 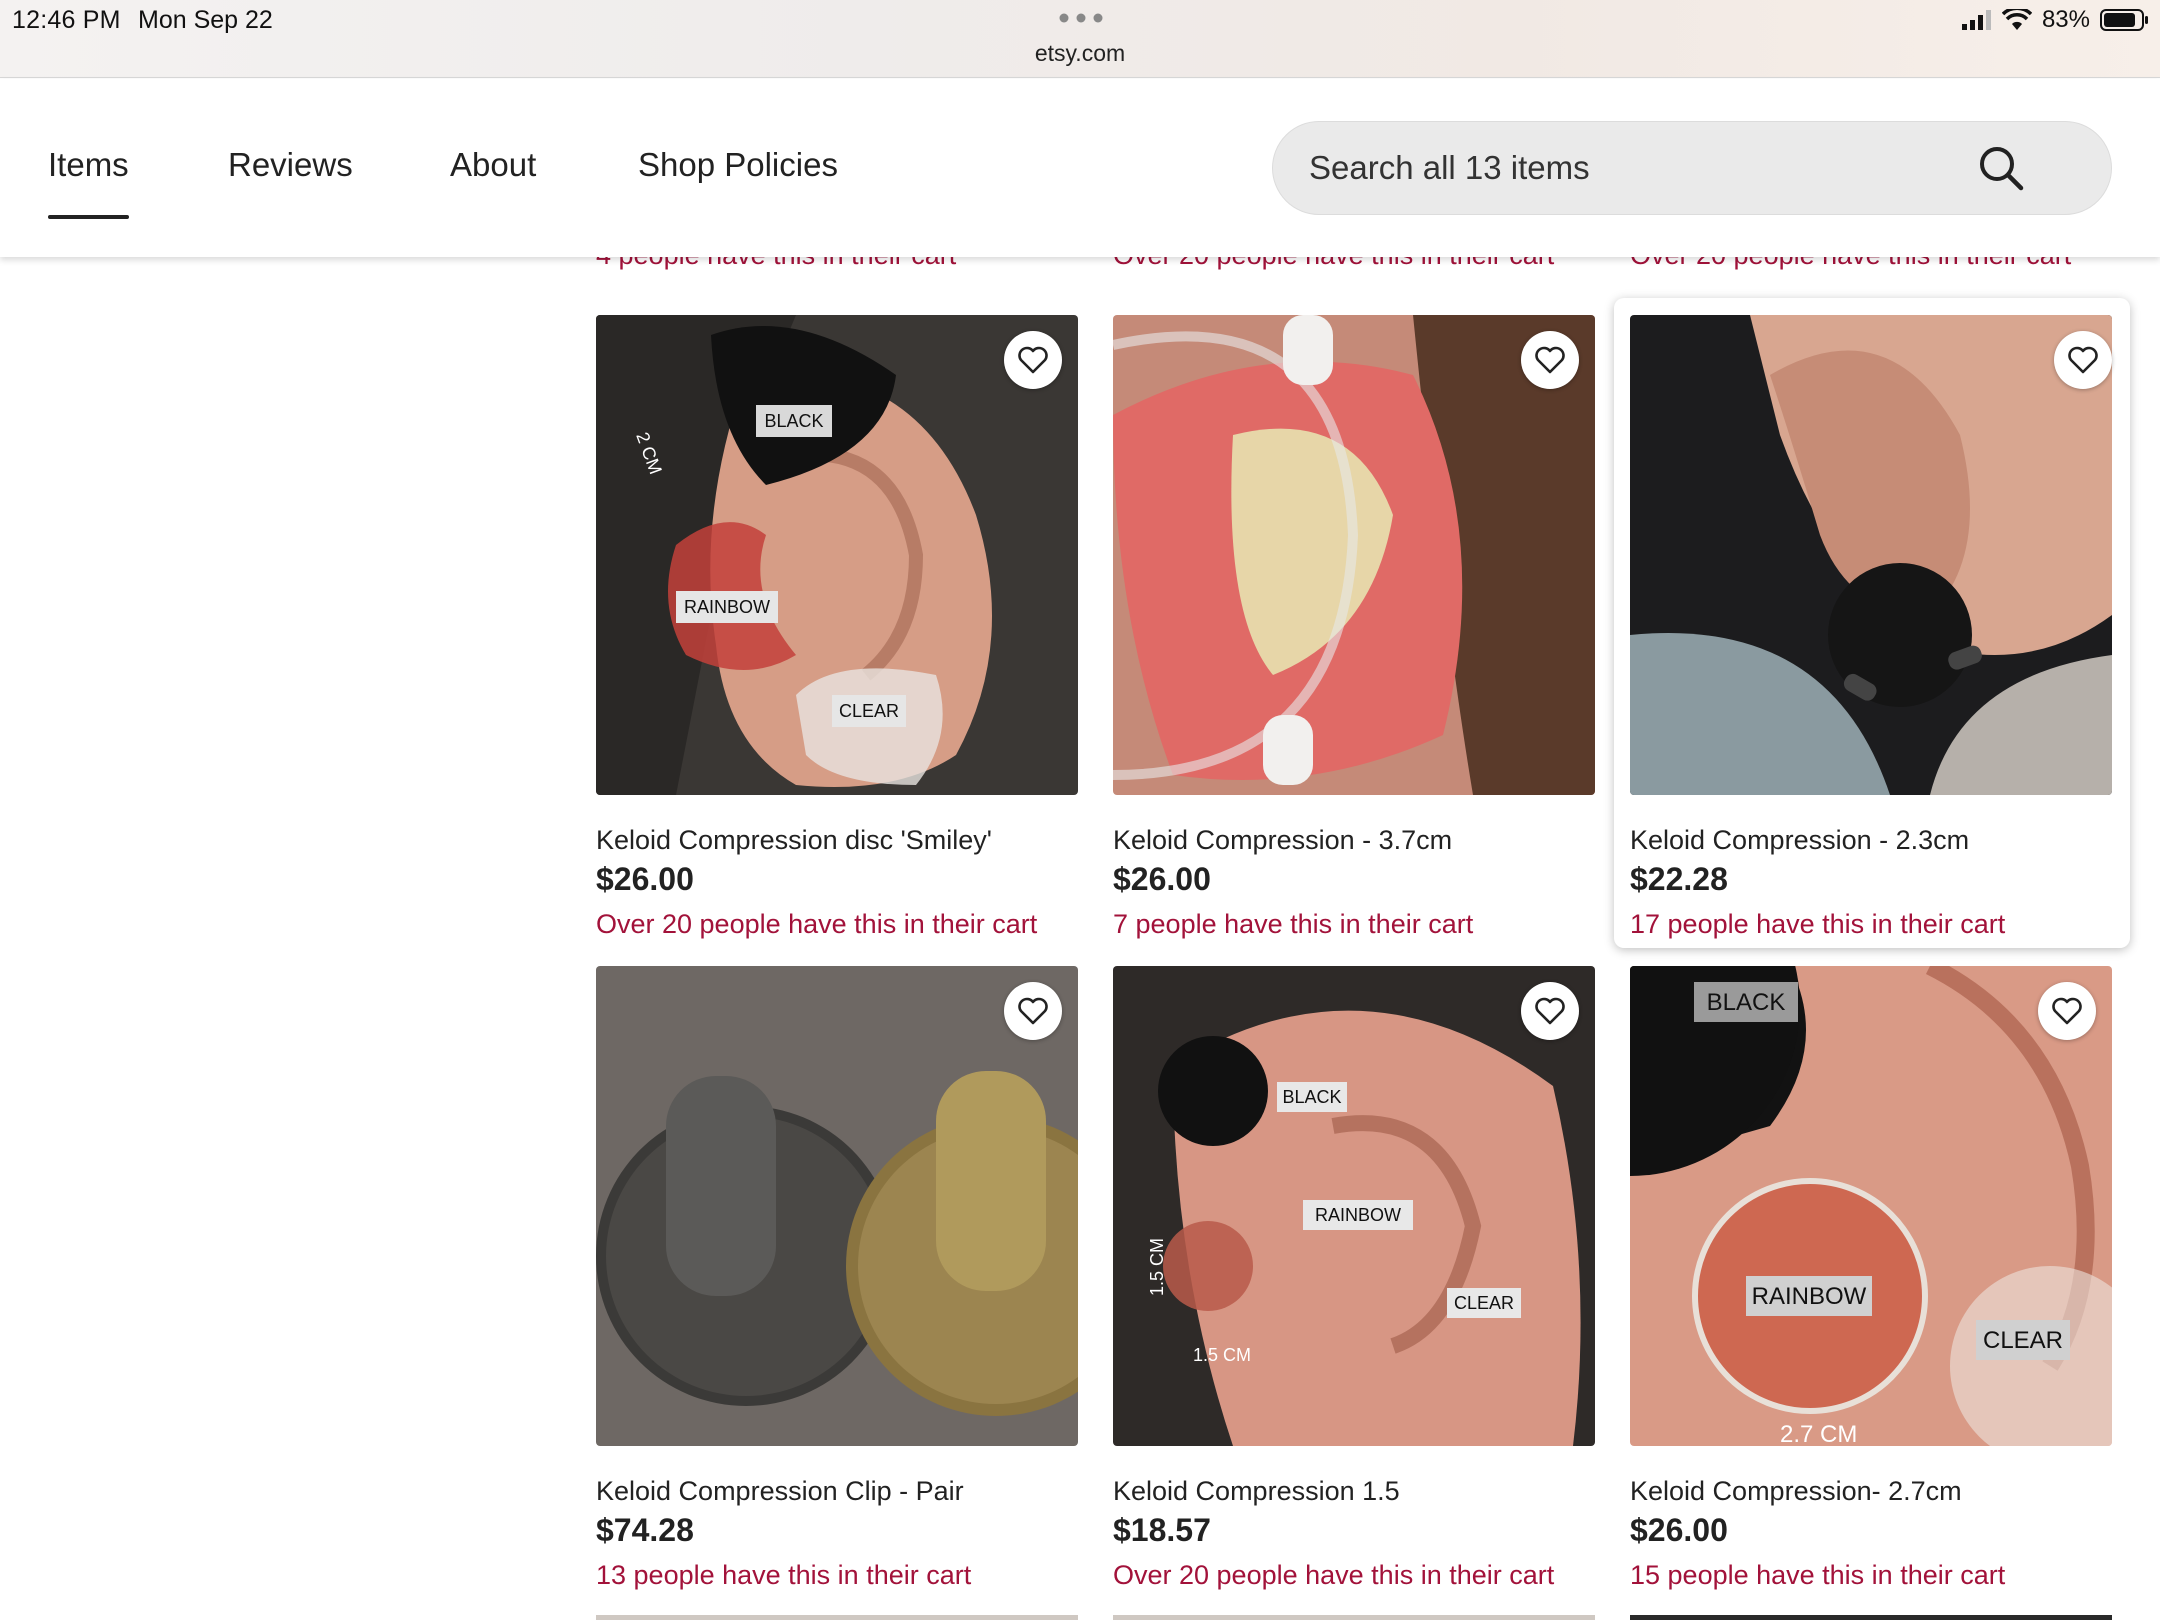 I want to click on listing-title: Keloid Compression disc 'Smiley', so click(x=794, y=840).